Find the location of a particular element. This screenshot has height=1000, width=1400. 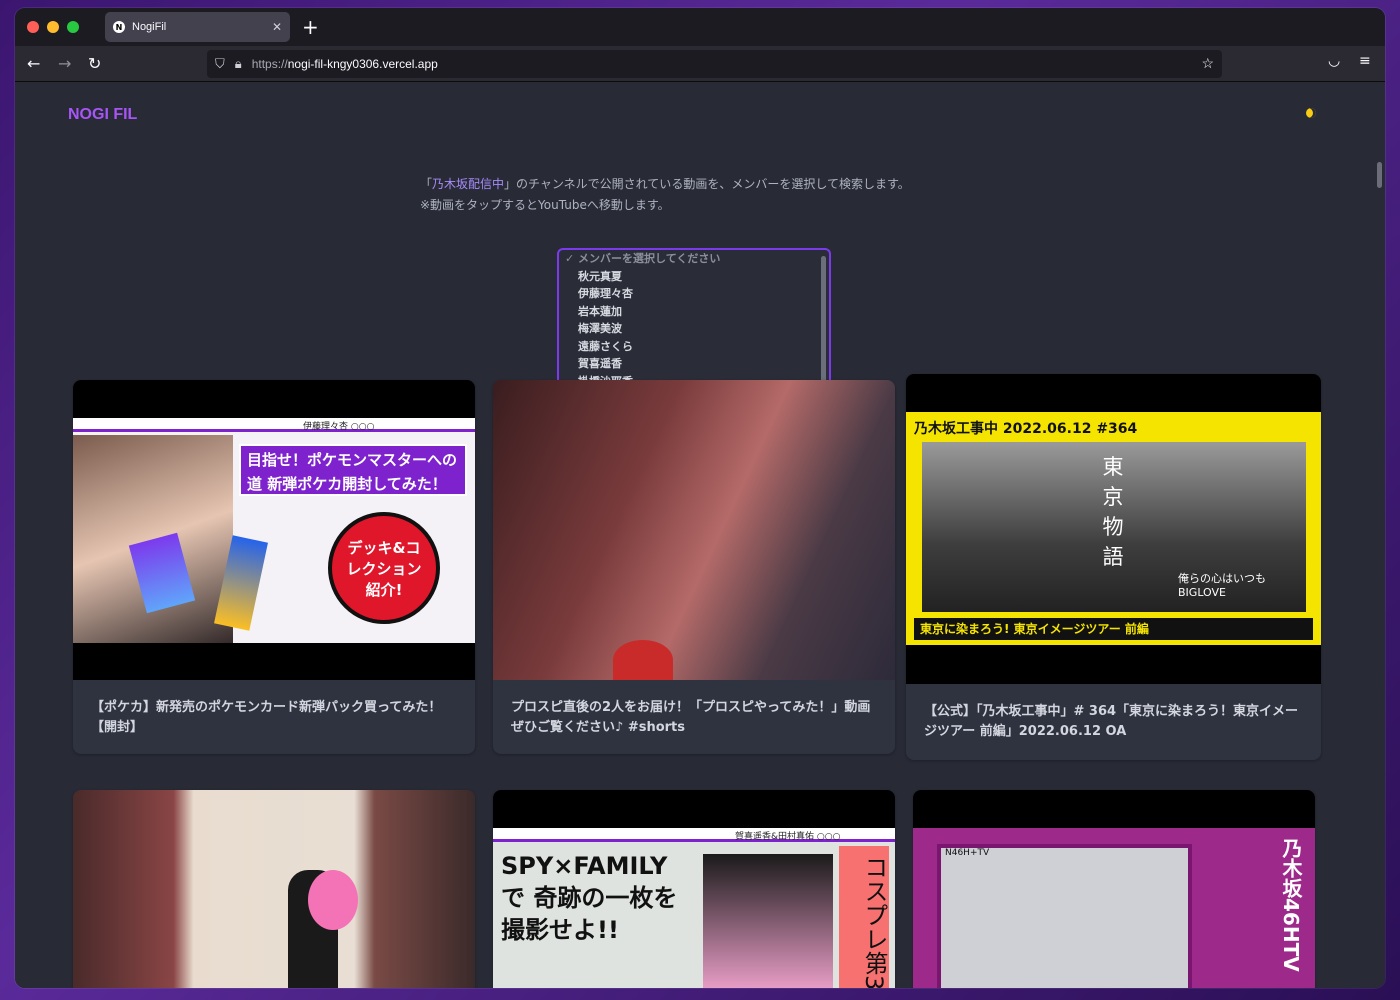

theme-toggle-icon is located at coordinates (1311, 113).